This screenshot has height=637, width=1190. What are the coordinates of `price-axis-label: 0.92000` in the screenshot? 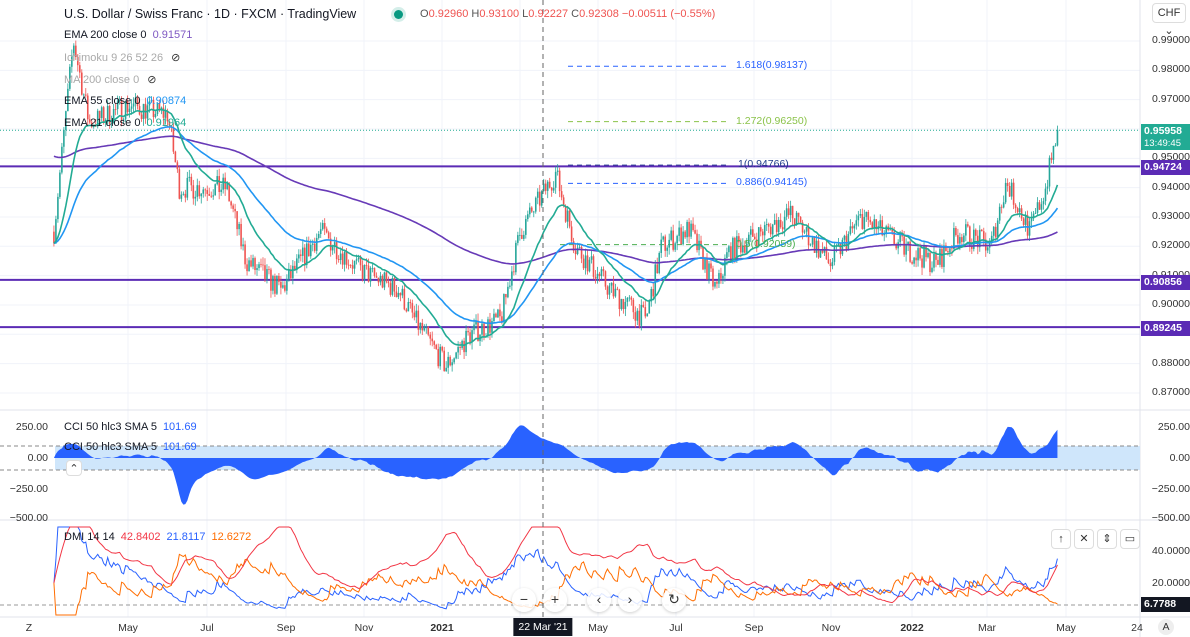 It's located at (1171, 245).